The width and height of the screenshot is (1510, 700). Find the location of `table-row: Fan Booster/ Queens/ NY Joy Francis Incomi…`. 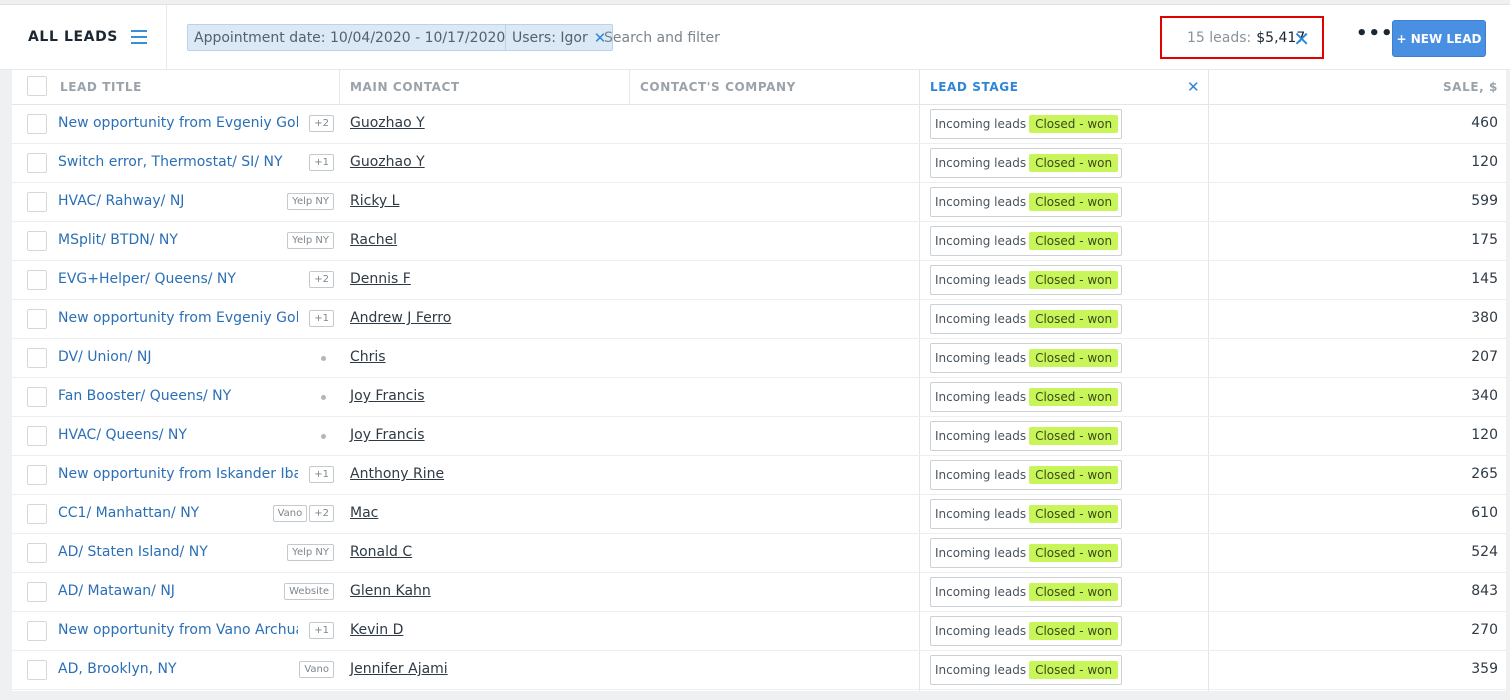

table-row: Fan Booster/ Queens/ NY Joy Francis Incomi… is located at coordinates (759, 397).